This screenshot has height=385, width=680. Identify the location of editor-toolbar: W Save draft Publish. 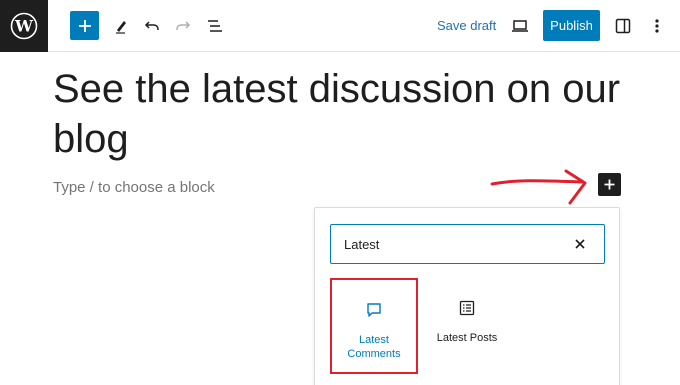
(340, 26).